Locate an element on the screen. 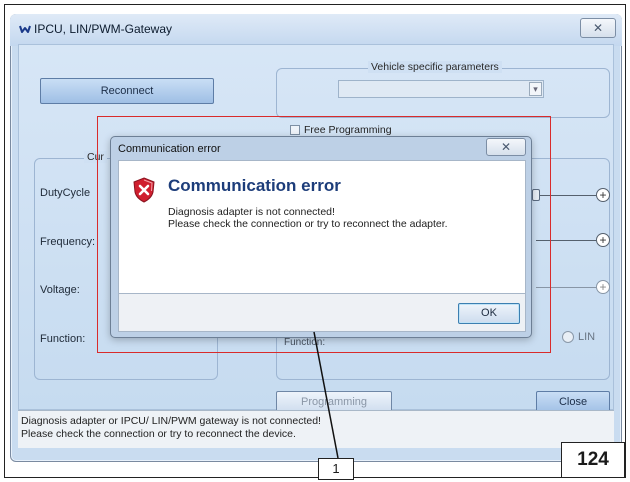  lin-label: LIN is located at coordinates (587, 337).